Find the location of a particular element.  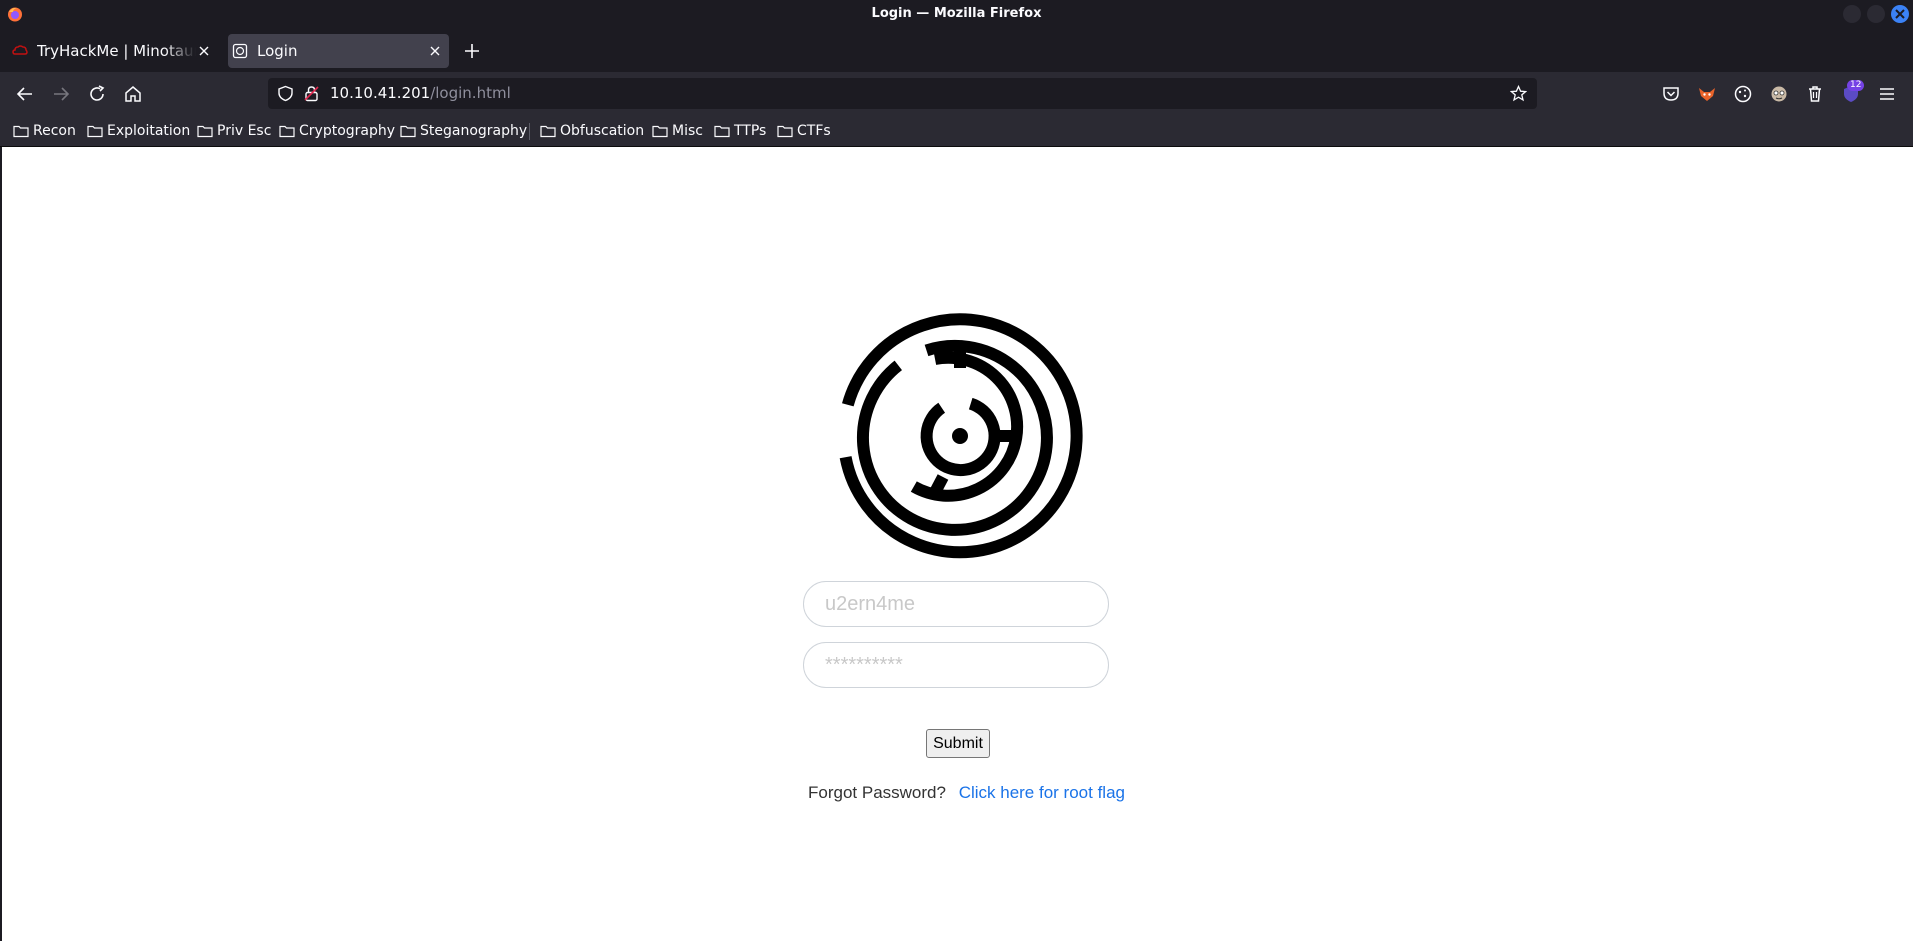

maximize-button is located at coordinates (1876, 14).